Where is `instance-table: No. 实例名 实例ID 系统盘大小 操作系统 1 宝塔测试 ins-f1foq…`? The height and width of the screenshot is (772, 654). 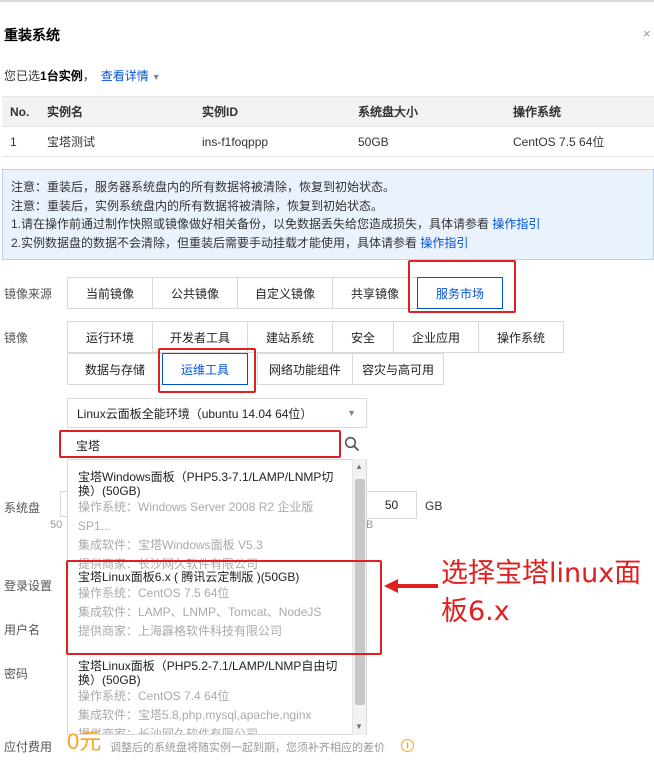
instance-table: No. 实例名 实例ID 系统盘大小 操作系统 1 宝塔测试 ins-f1foq… is located at coordinates (328, 126).